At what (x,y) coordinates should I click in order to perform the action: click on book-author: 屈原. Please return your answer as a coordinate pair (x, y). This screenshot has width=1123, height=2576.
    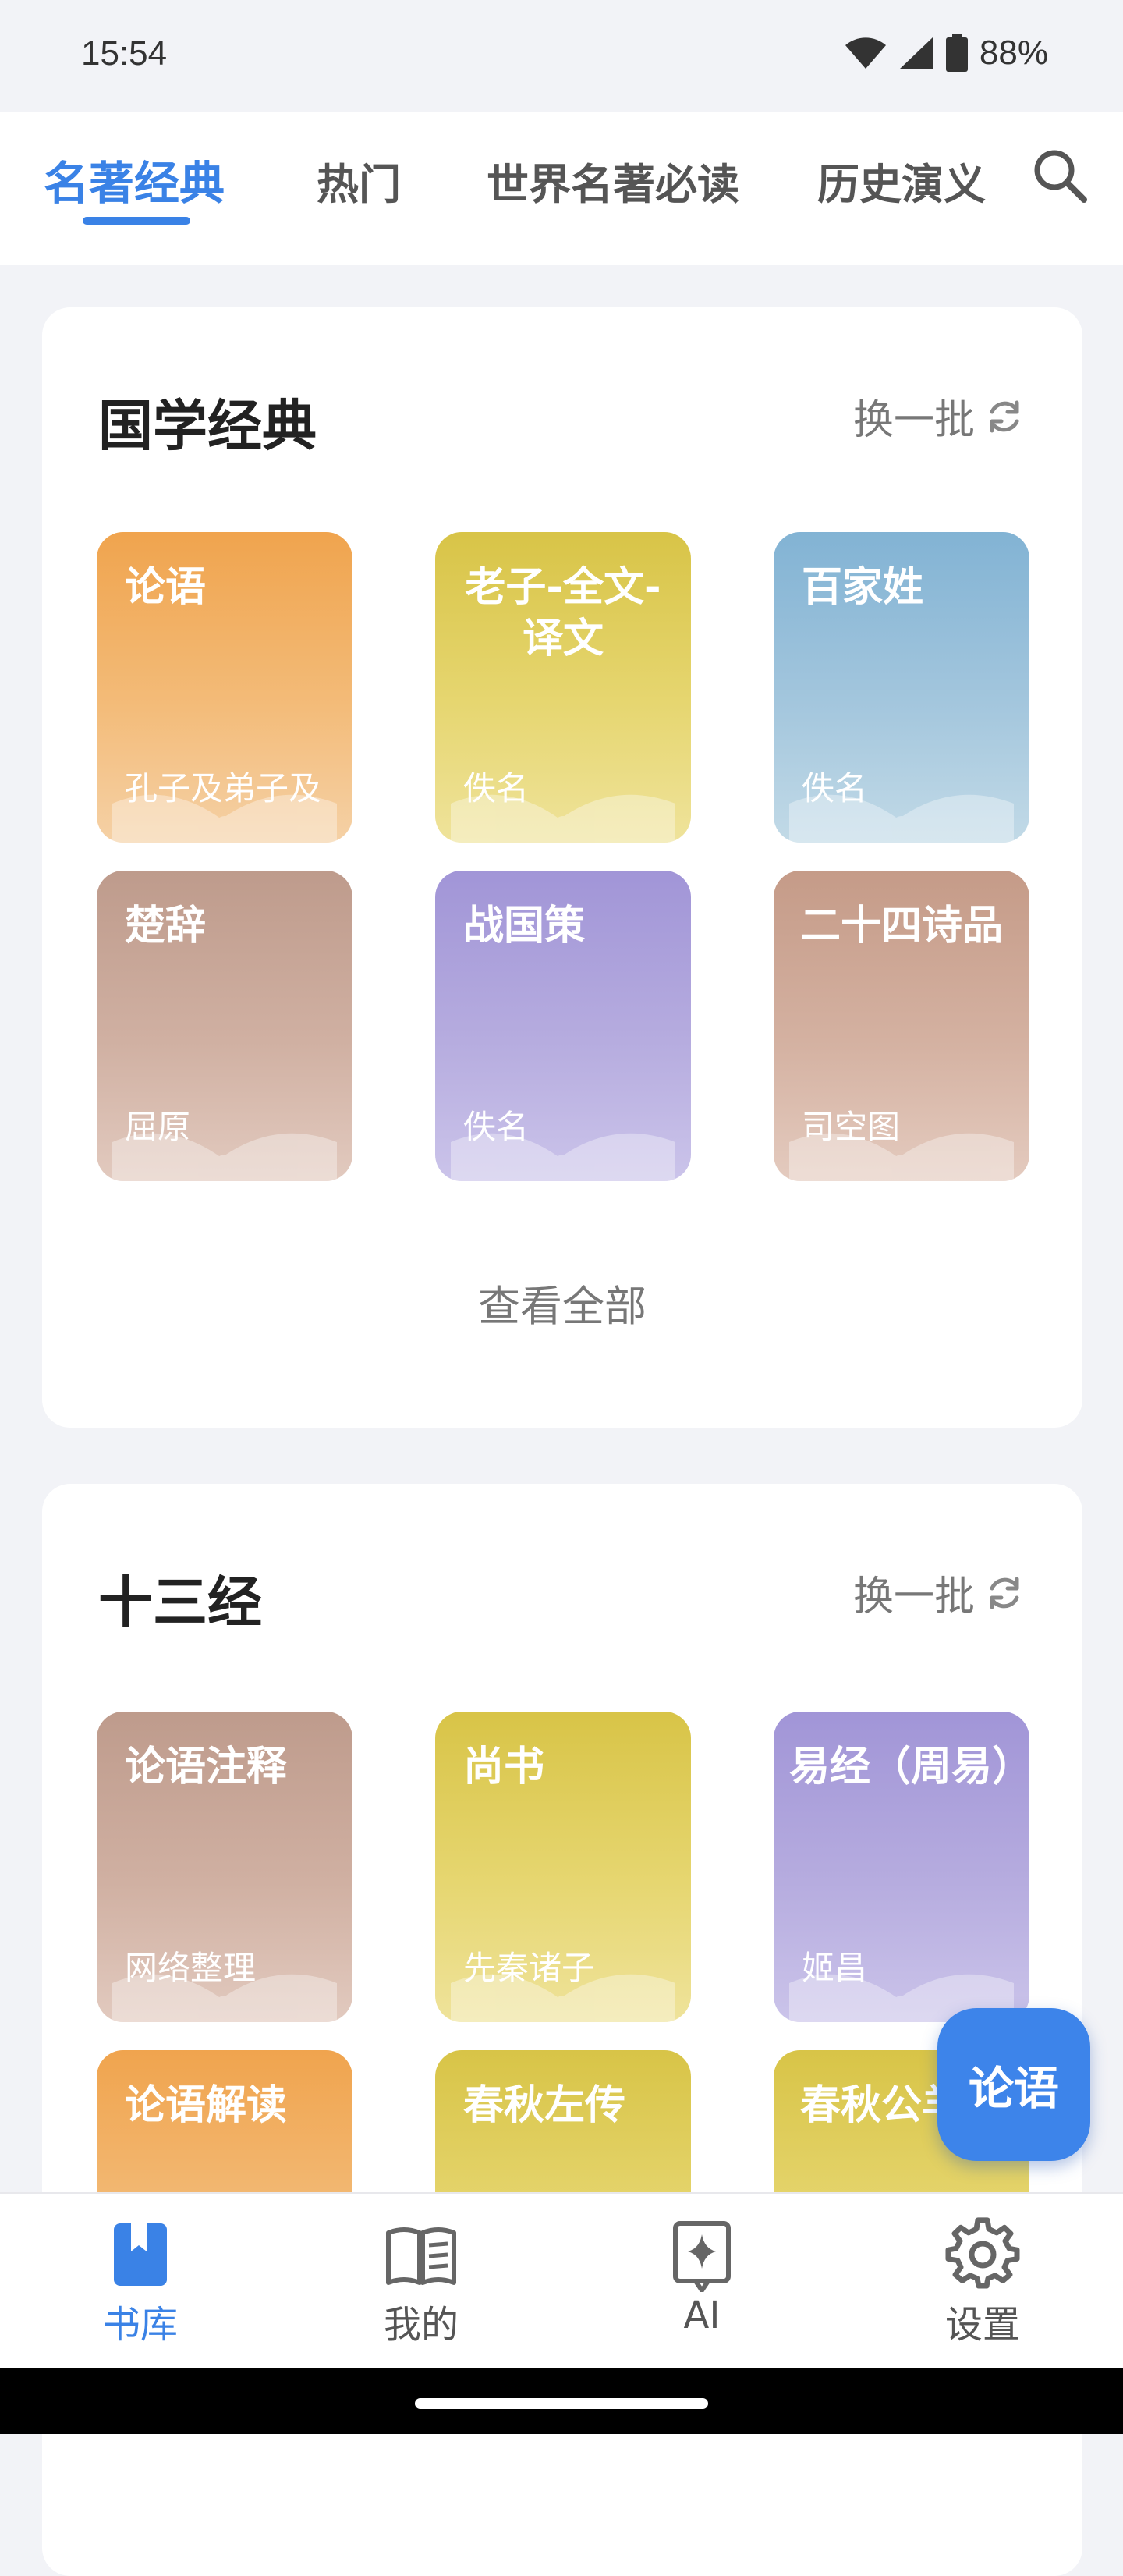
    Looking at the image, I should click on (158, 1127).